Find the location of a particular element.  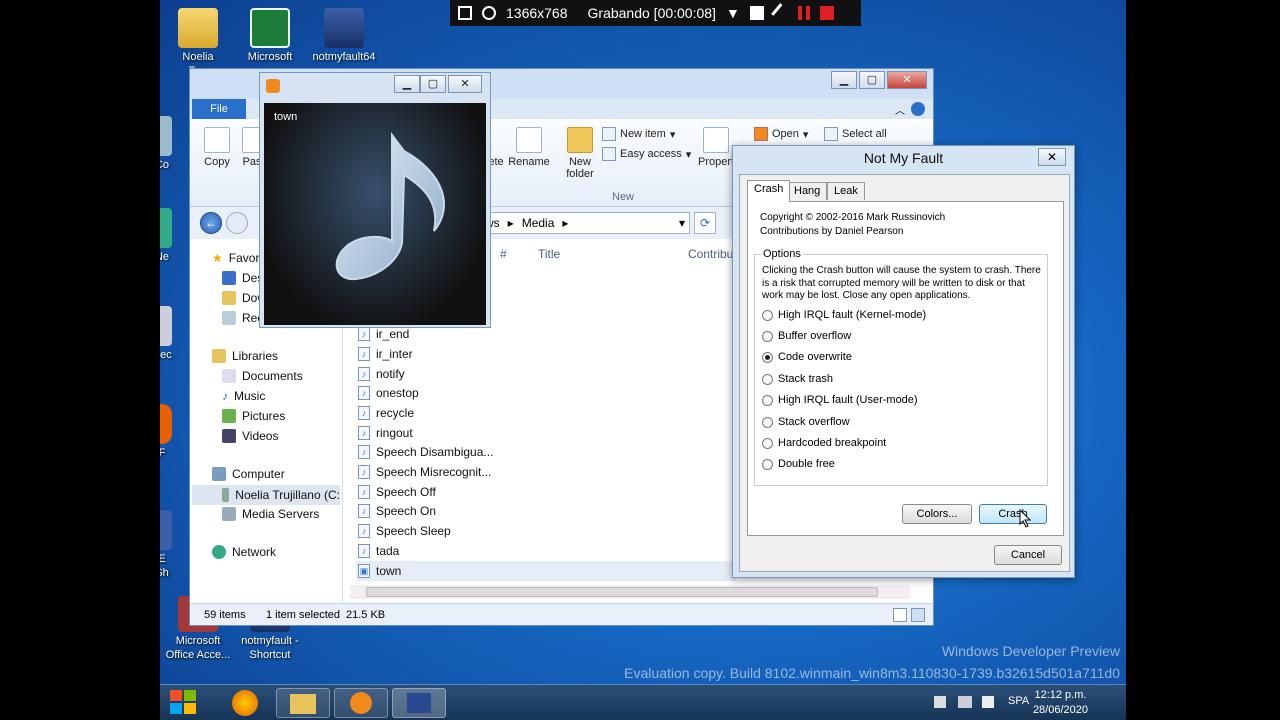

player-screen: town is located at coordinates (375, 214).